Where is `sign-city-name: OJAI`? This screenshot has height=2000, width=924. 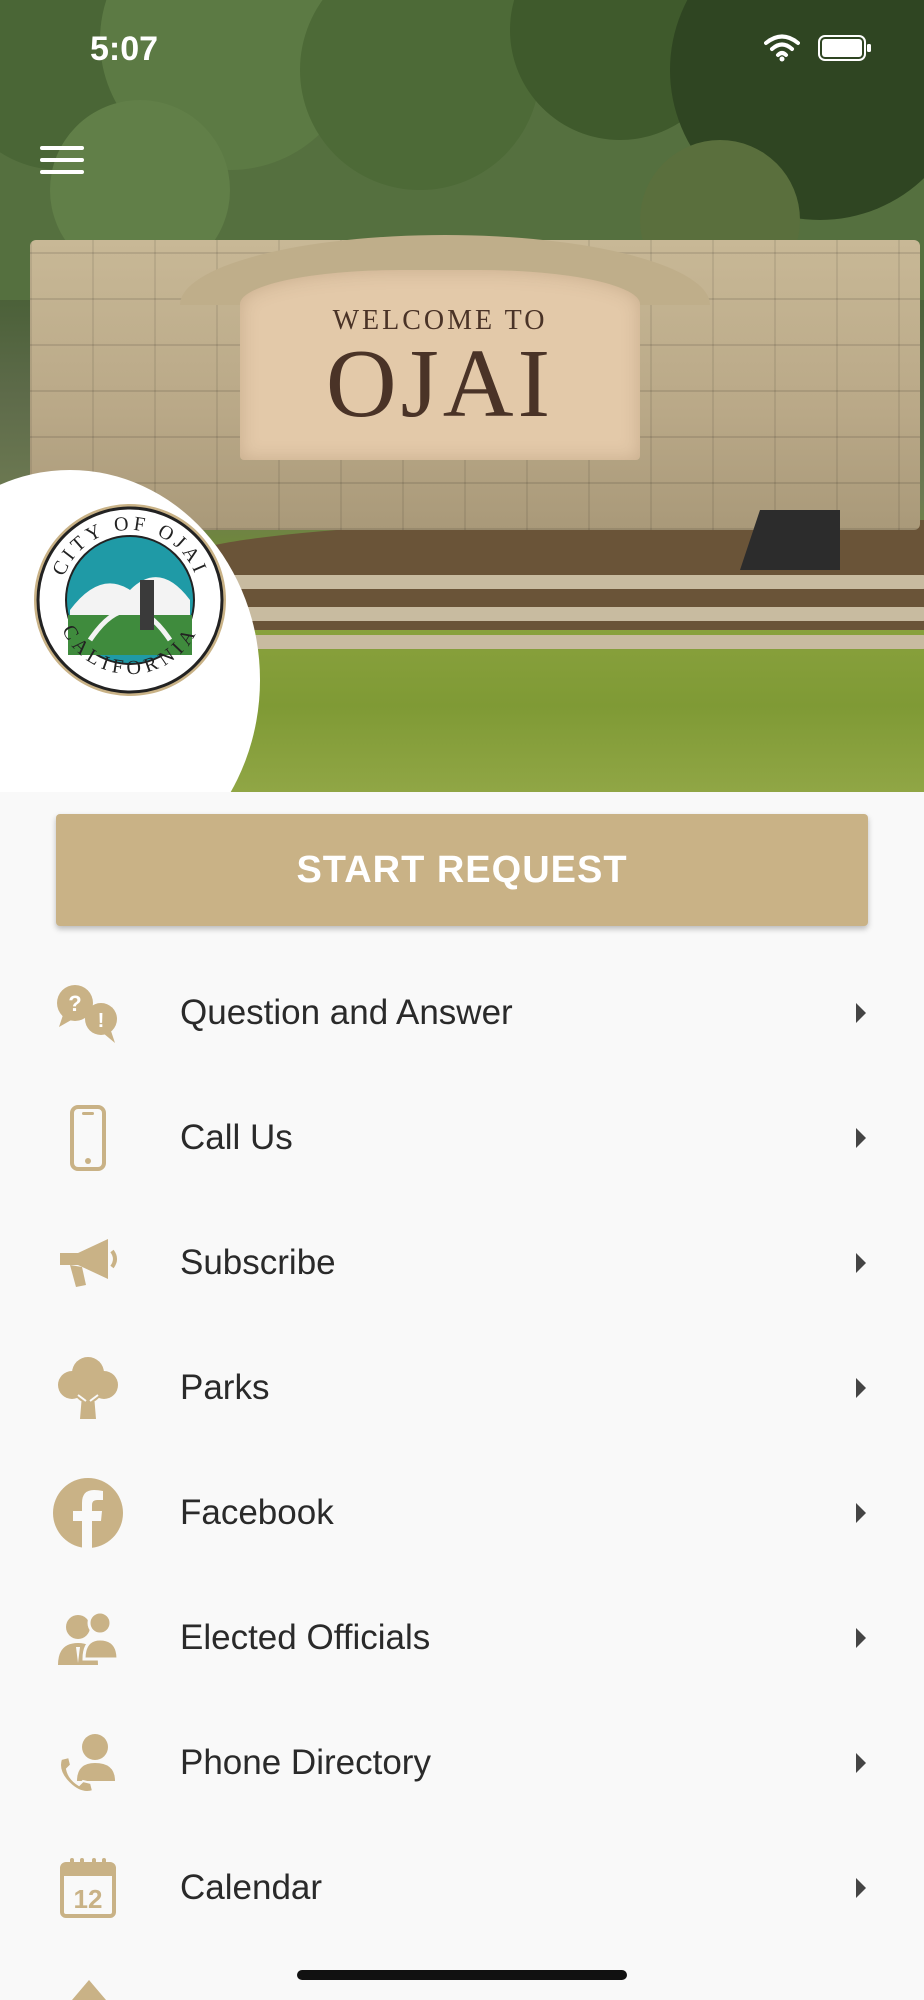
sign-city-name: OJAI is located at coordinates (440, 384).